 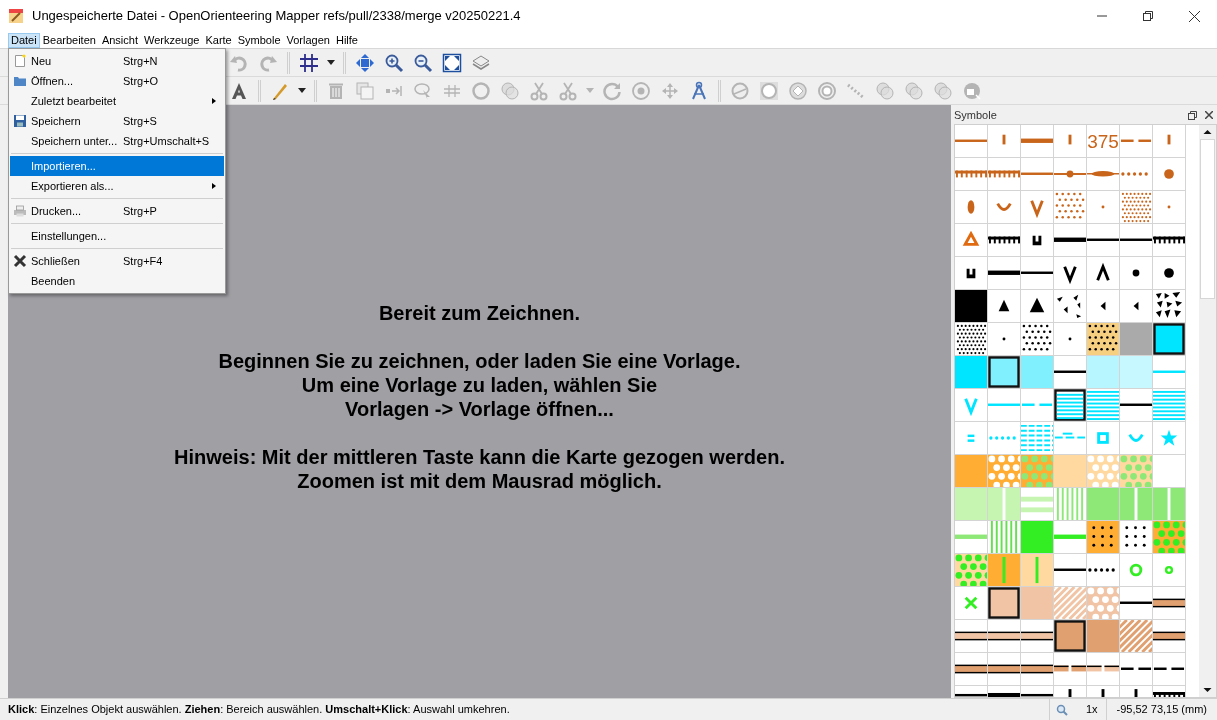 What do you see at coordinates (117, 261) in the screenshot?
I see `menu-item: Schließen Strg+F4` at bounding box center [117, 261].